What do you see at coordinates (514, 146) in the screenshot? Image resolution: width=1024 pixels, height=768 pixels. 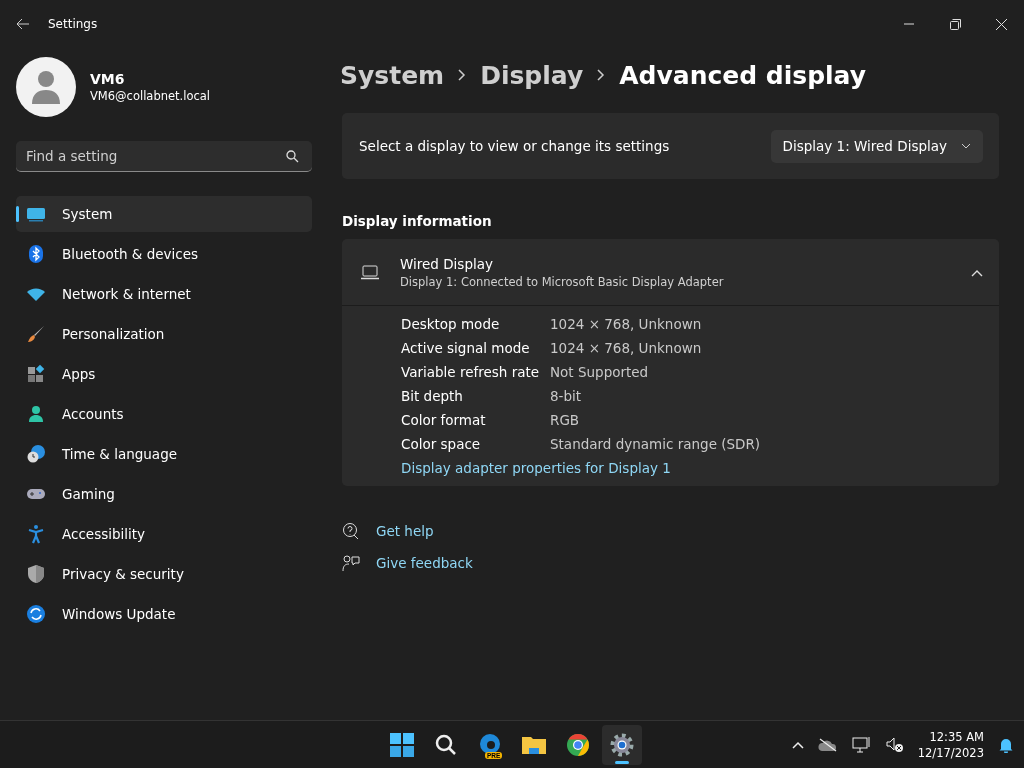 I see `display-select-label: Select a display to view or change its settings` at bounding box center [514, 146].